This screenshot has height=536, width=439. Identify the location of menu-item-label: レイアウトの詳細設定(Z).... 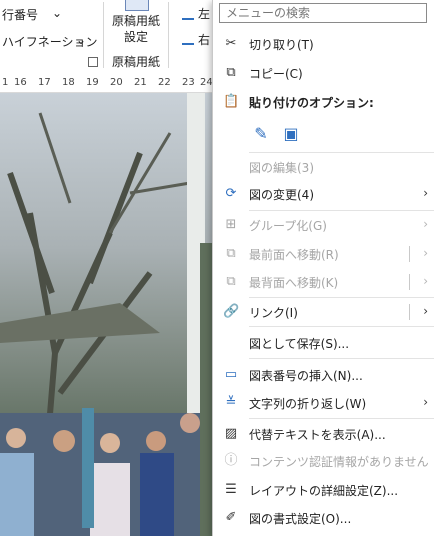
(324, 491).